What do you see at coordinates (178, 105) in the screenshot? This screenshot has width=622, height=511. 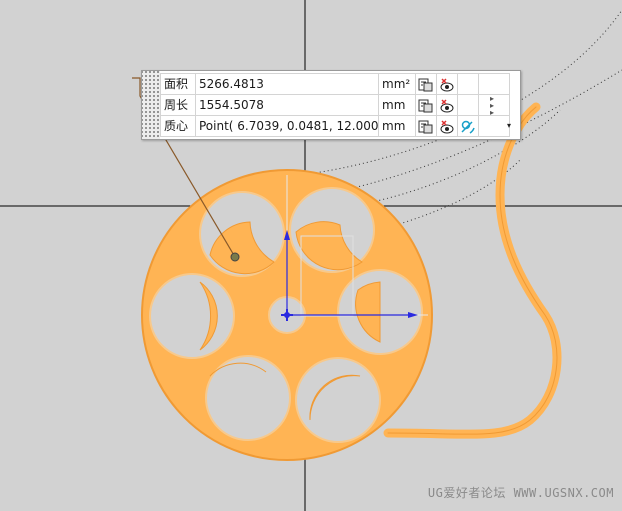 I see `perimeter-label: 周长` at bounding box center [178, 105].